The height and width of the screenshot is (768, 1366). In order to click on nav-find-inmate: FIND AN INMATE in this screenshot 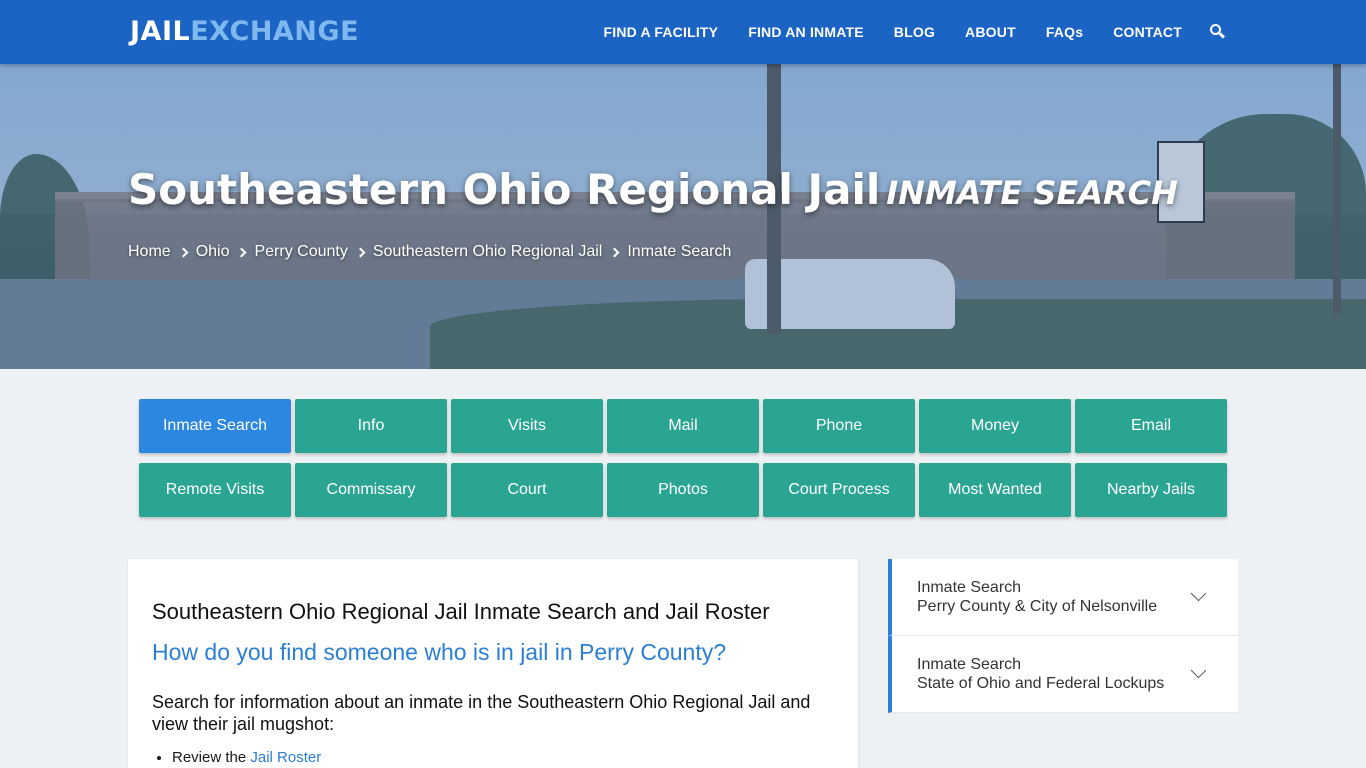, I will do `click(806, 32)`.